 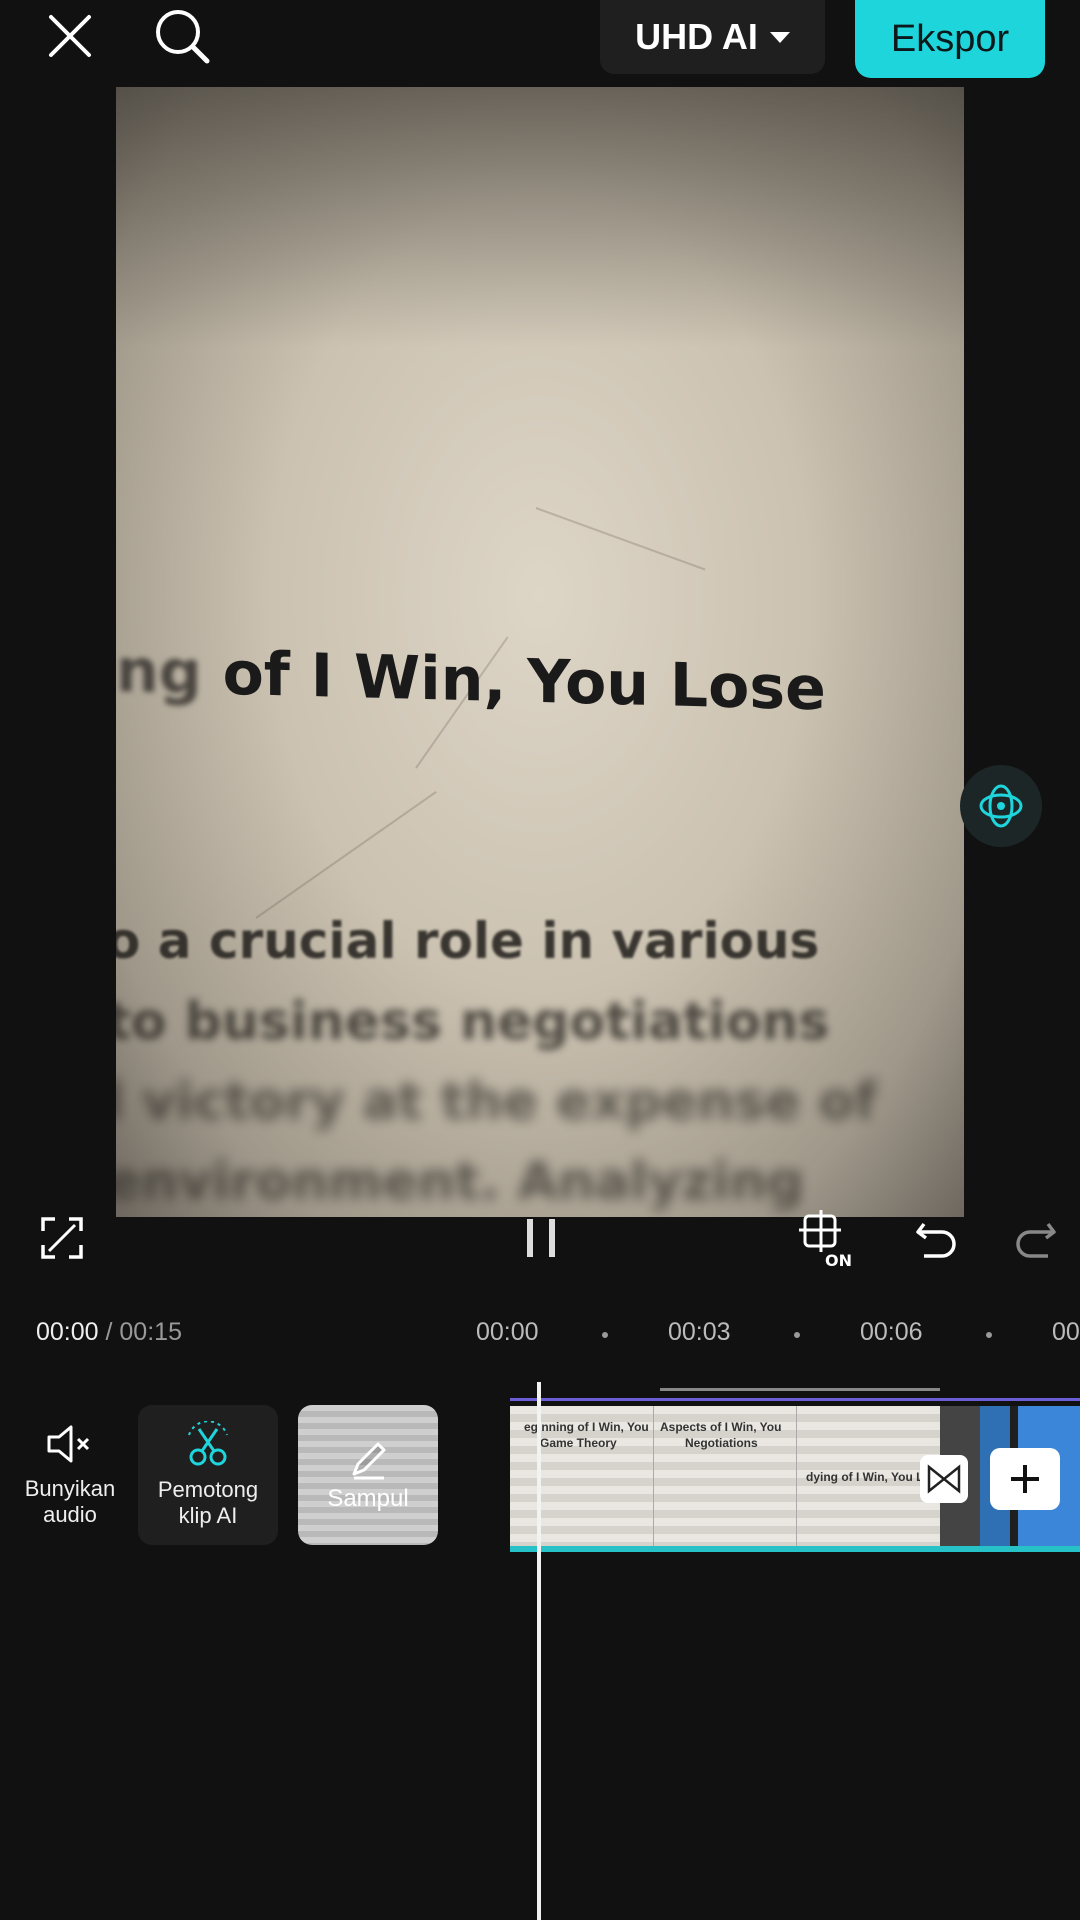 What do you see at coordinates (68, 1444) in the screenshot?
I see `speaker-mute-icon` at bounding box center [68, 1444].